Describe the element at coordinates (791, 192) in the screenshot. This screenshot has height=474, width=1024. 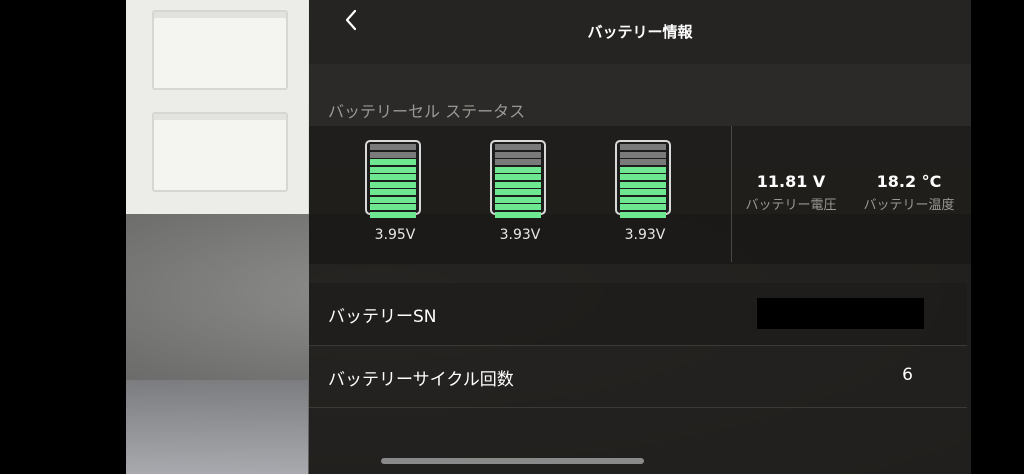
I see `battery-voltage-stat: 11.81 V バッテリー電圧` at that location.